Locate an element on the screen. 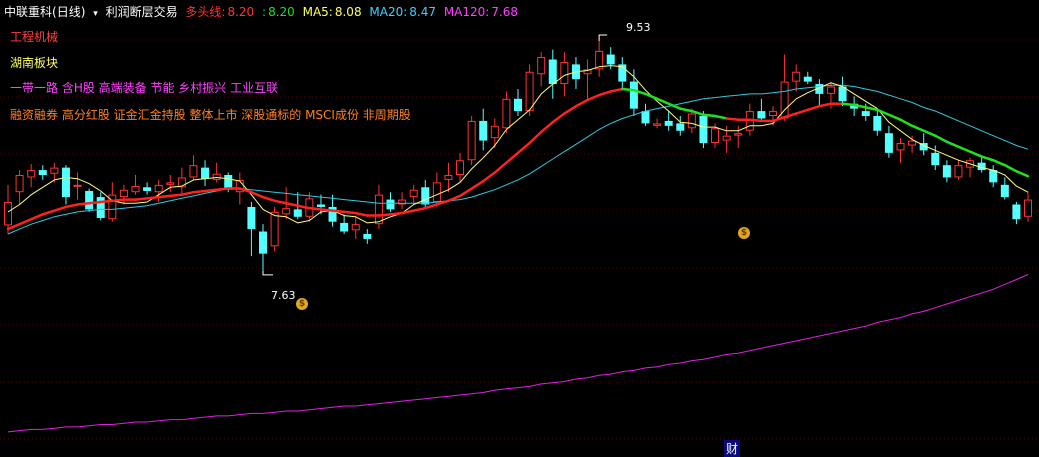  finance-event-marker: 财 is located at coordinates (732, 448).